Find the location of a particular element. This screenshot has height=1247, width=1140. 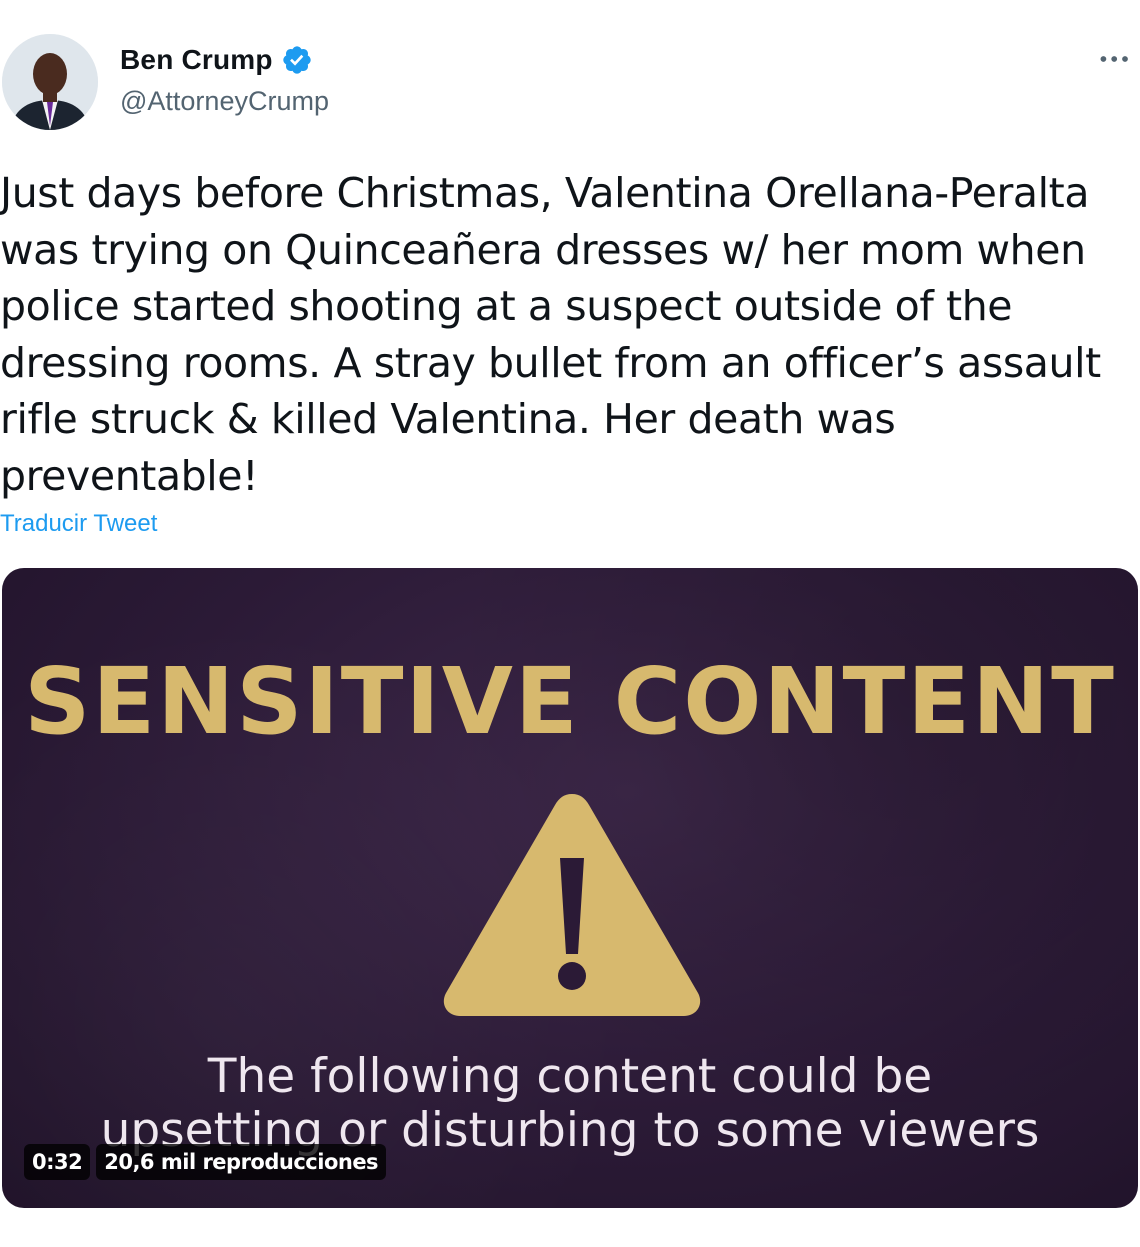

sensitive-content-title: SENSITIVE CONTENT is located at coordinates (570, 701).